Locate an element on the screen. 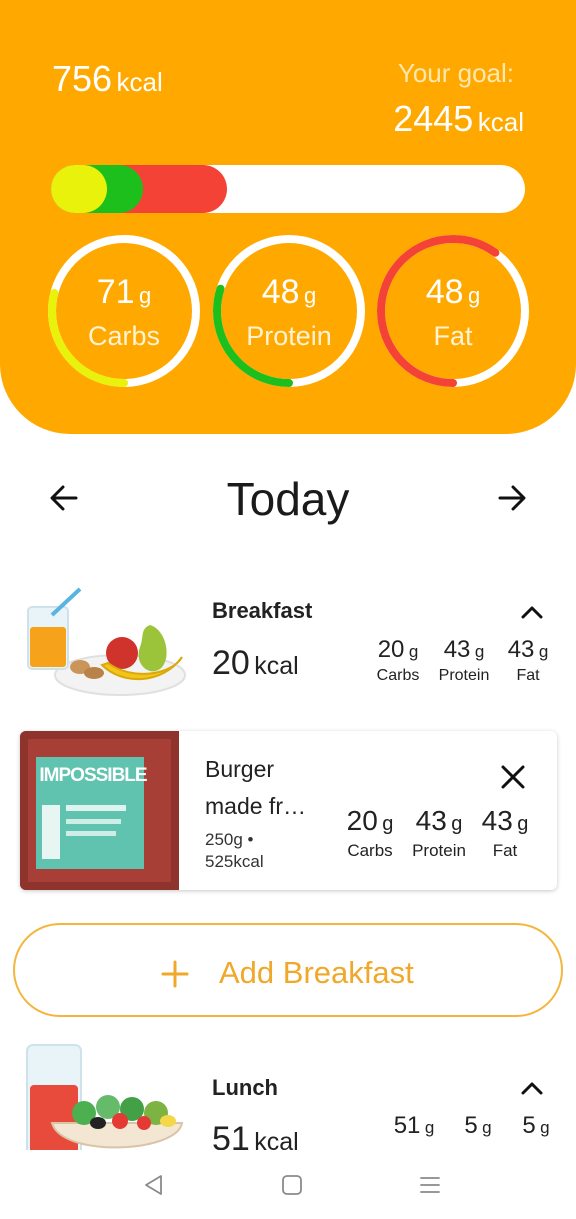  macro-value: 51 is located at coordinates (407, 1125).